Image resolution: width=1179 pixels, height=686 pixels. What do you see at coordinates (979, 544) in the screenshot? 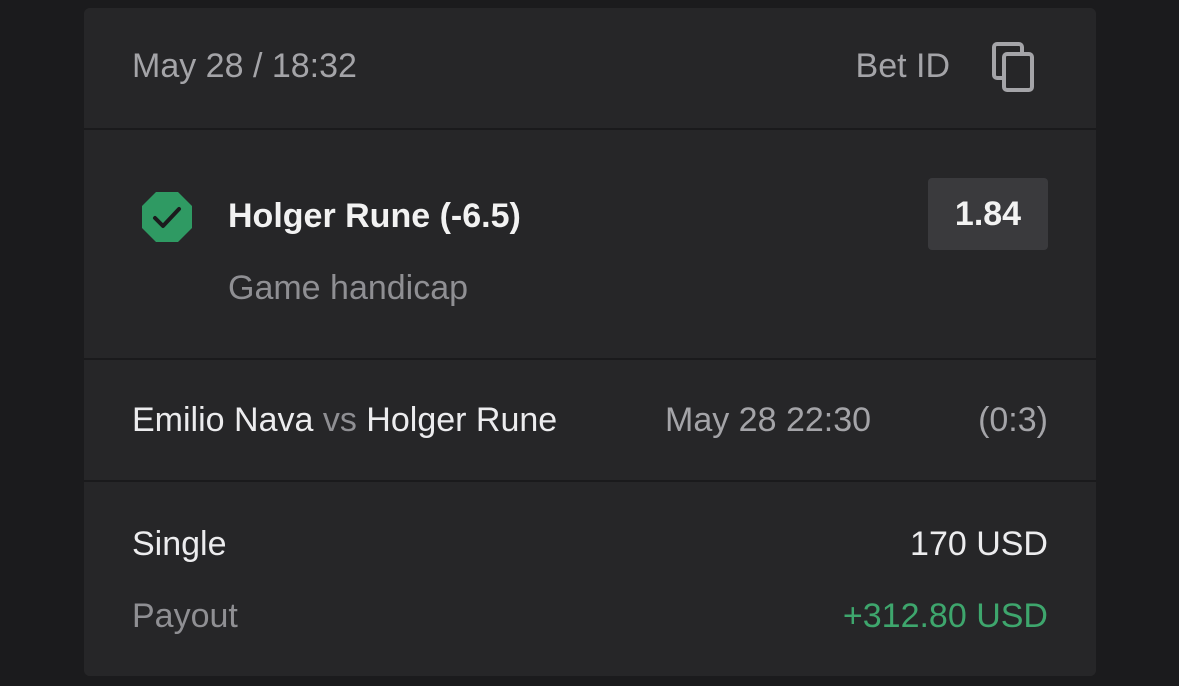
I see `stake-amount: 170 USD` at bounding box center [979, 544].